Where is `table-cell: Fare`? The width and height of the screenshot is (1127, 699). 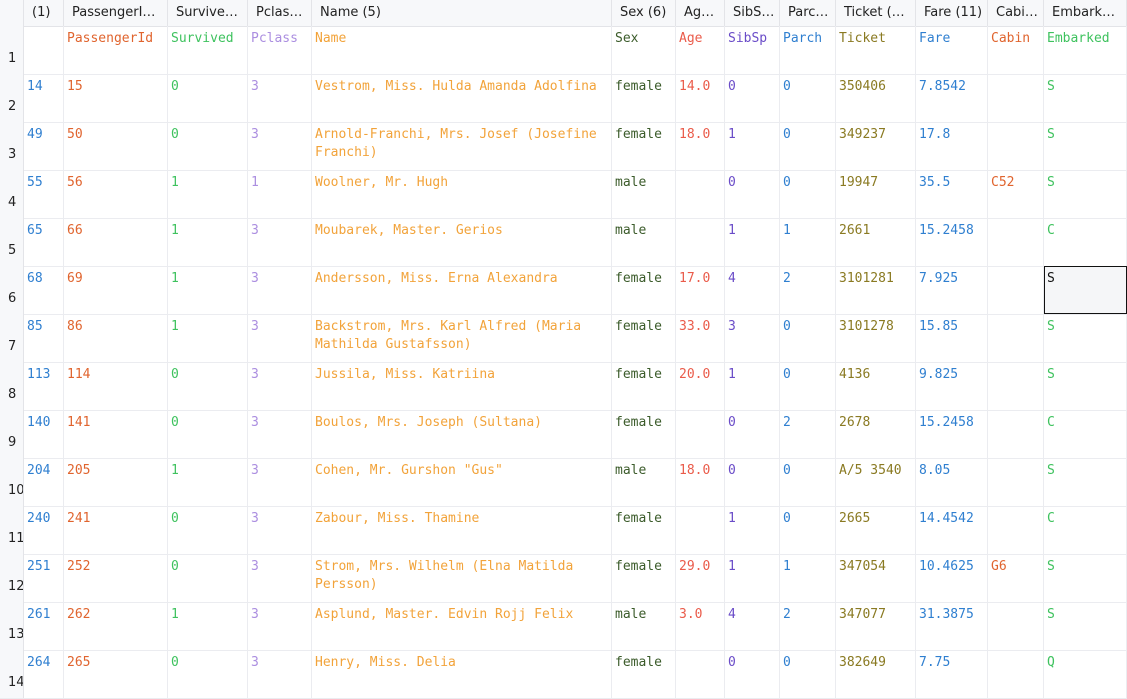 table-cell: Fare is located at coordinates (952, 50).